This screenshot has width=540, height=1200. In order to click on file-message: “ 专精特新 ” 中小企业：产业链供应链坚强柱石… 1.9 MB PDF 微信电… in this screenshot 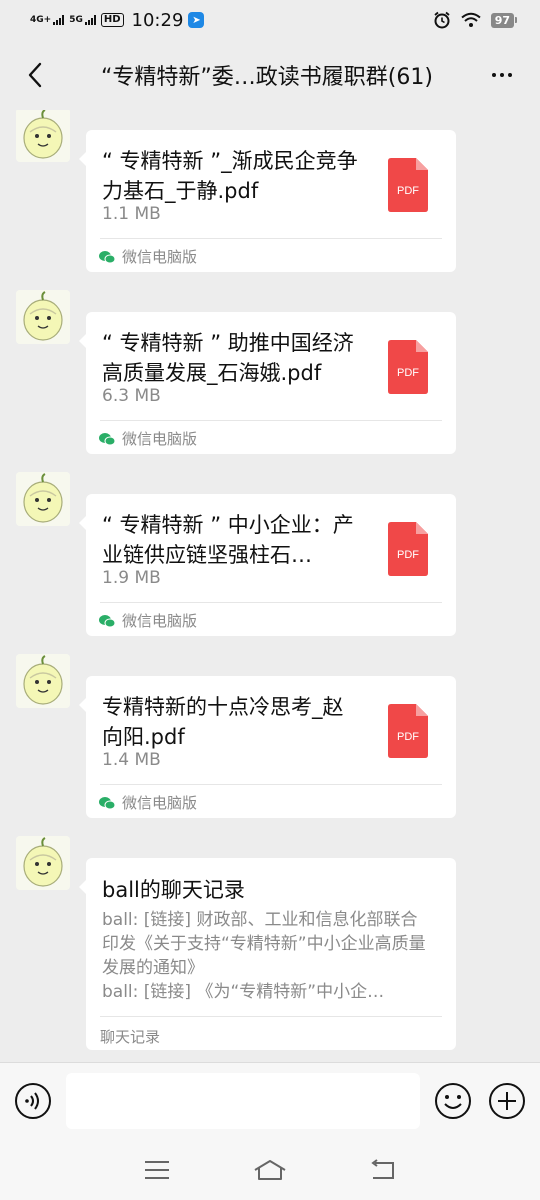, I will do `click(267, 565)`.